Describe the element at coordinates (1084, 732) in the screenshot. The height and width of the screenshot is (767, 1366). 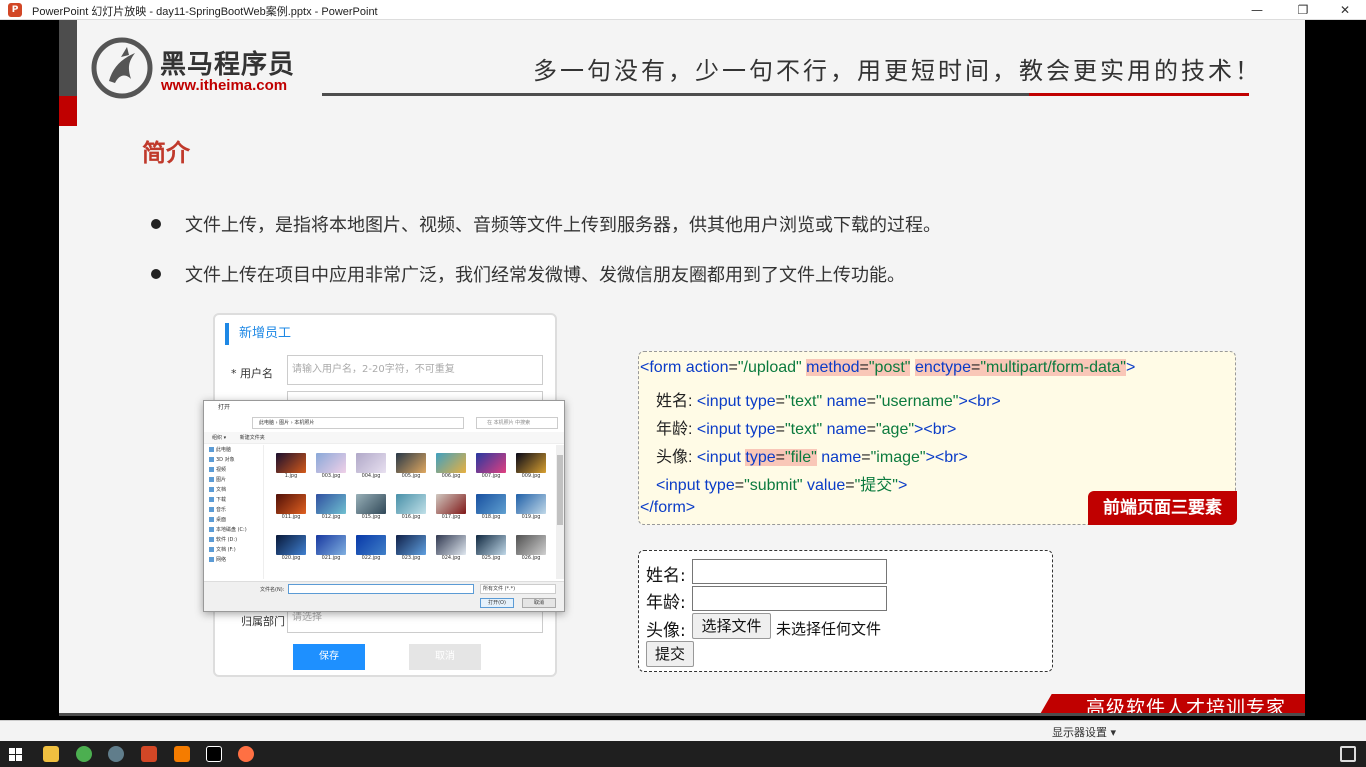
I see `display-settings-button: 显示器设置 ▾` at that location.